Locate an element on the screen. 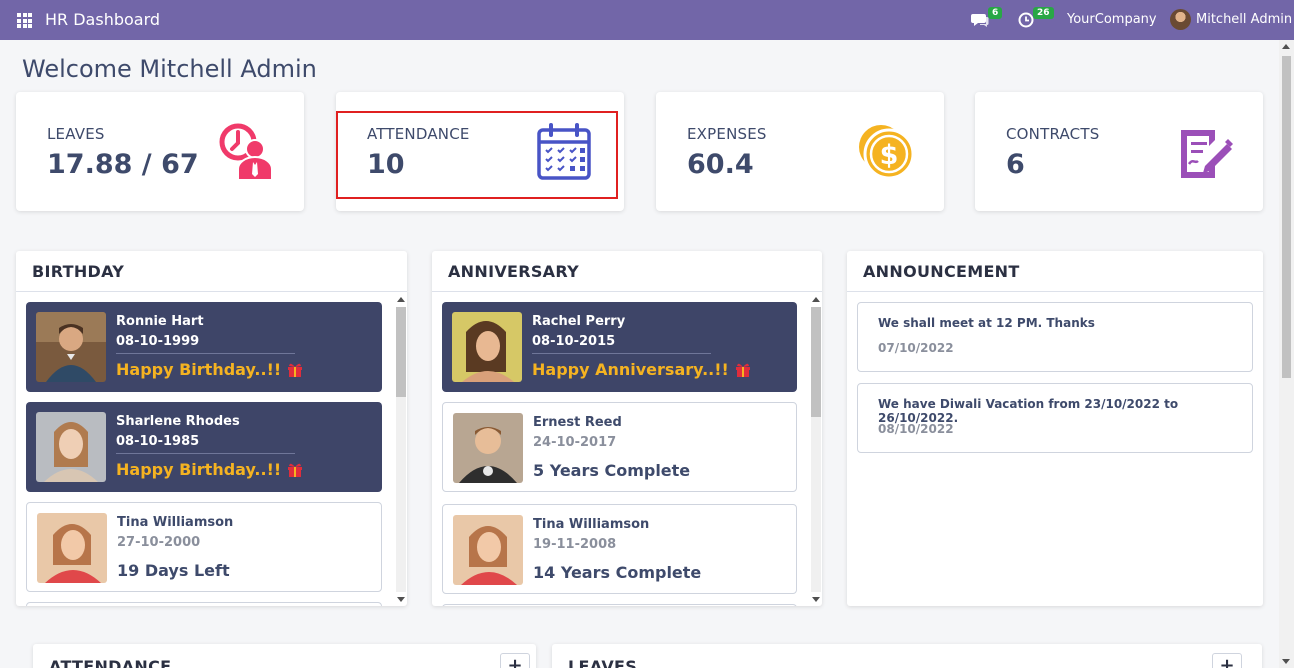 The height and width of the screenshot is (668, 1294). expenses-stat-card: EXPENSES 60.4 $ is located at coordinates (800, 151).